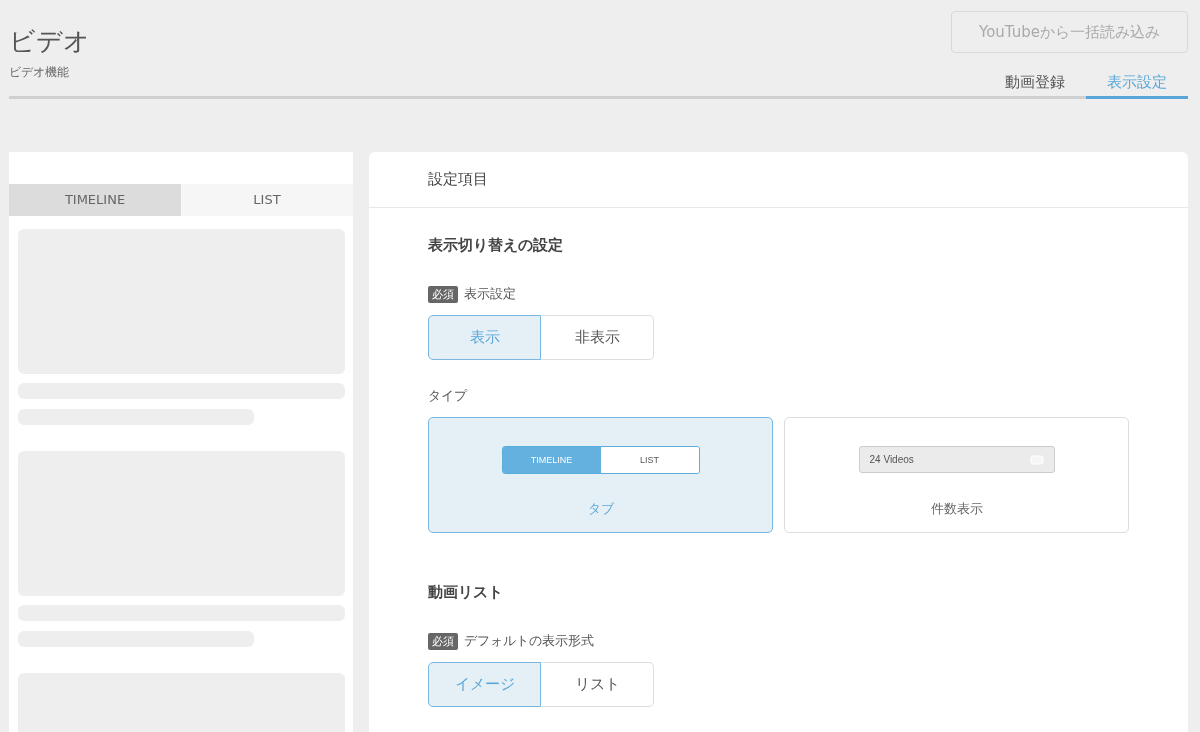  I want to click on page-tab: 動画登録, so click(1035, 84).